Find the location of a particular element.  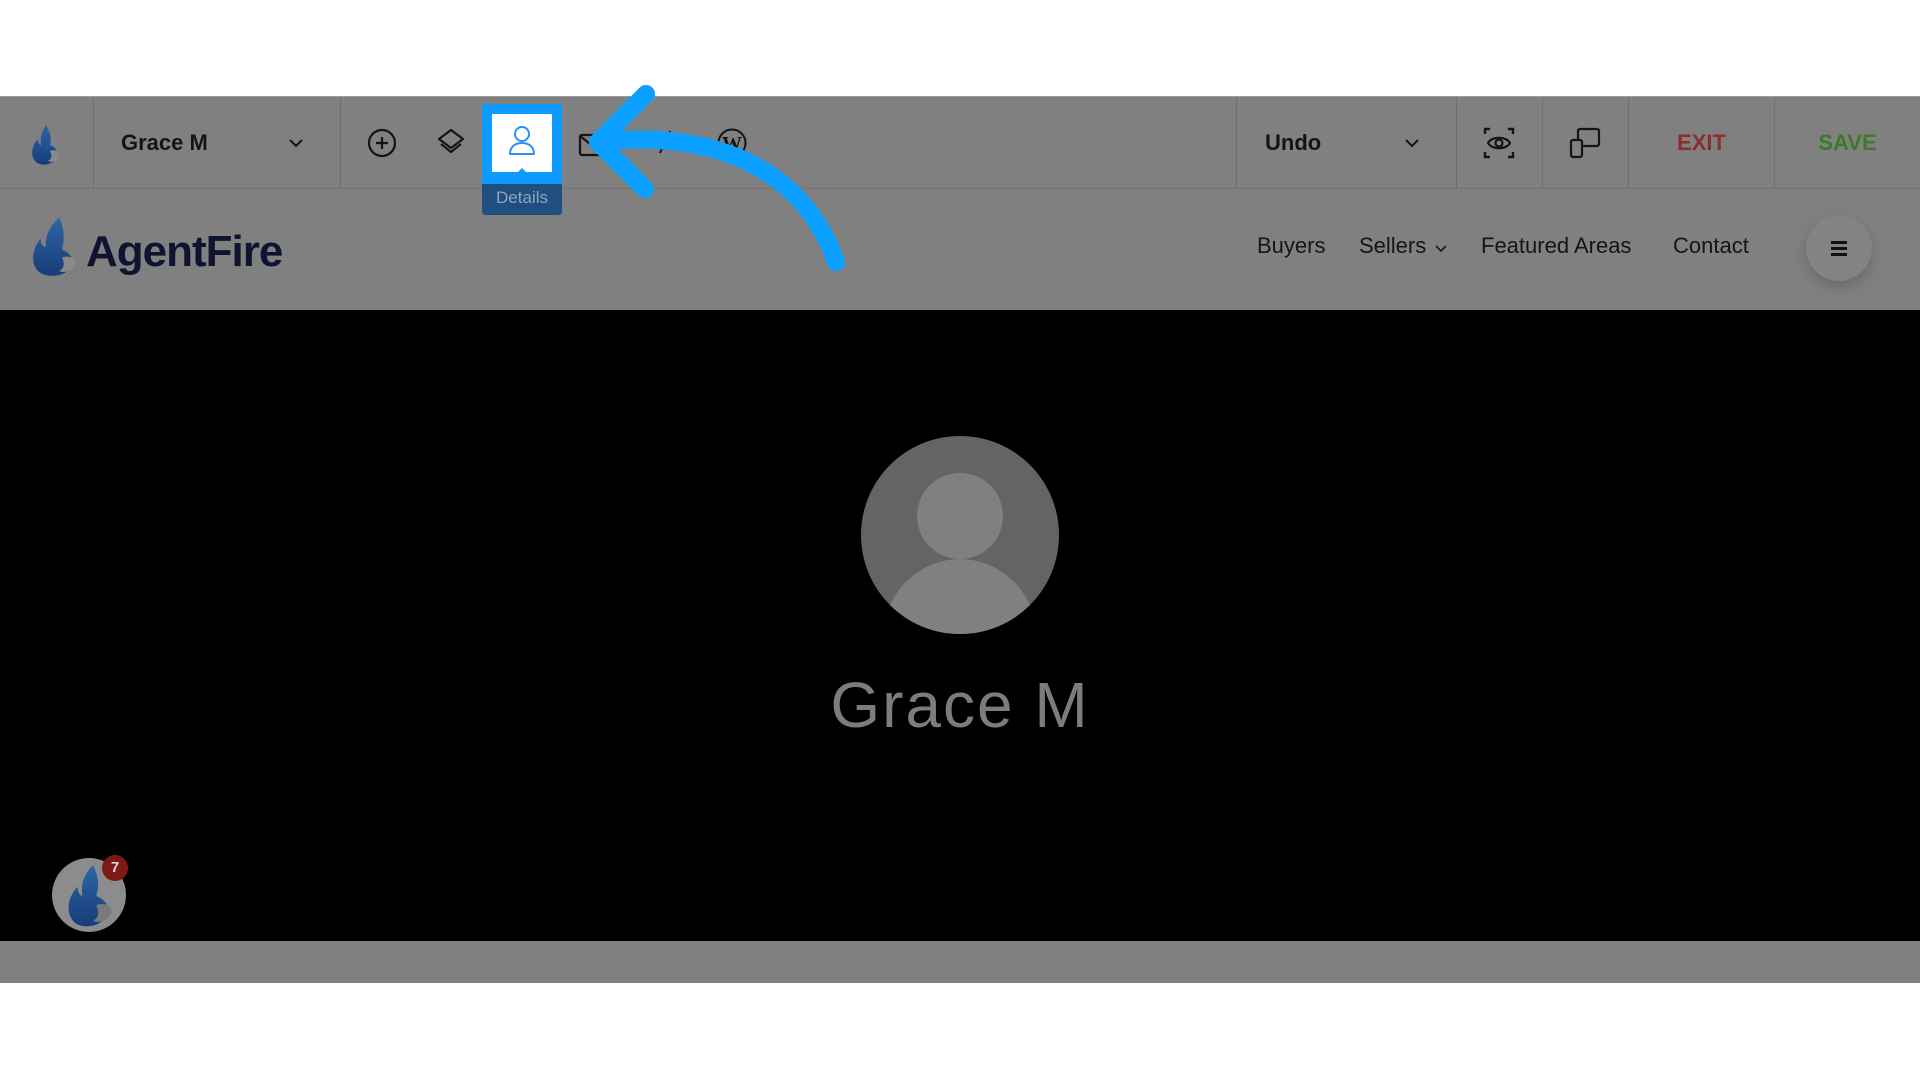

envelope-icon is located at coordinates (594, 145).